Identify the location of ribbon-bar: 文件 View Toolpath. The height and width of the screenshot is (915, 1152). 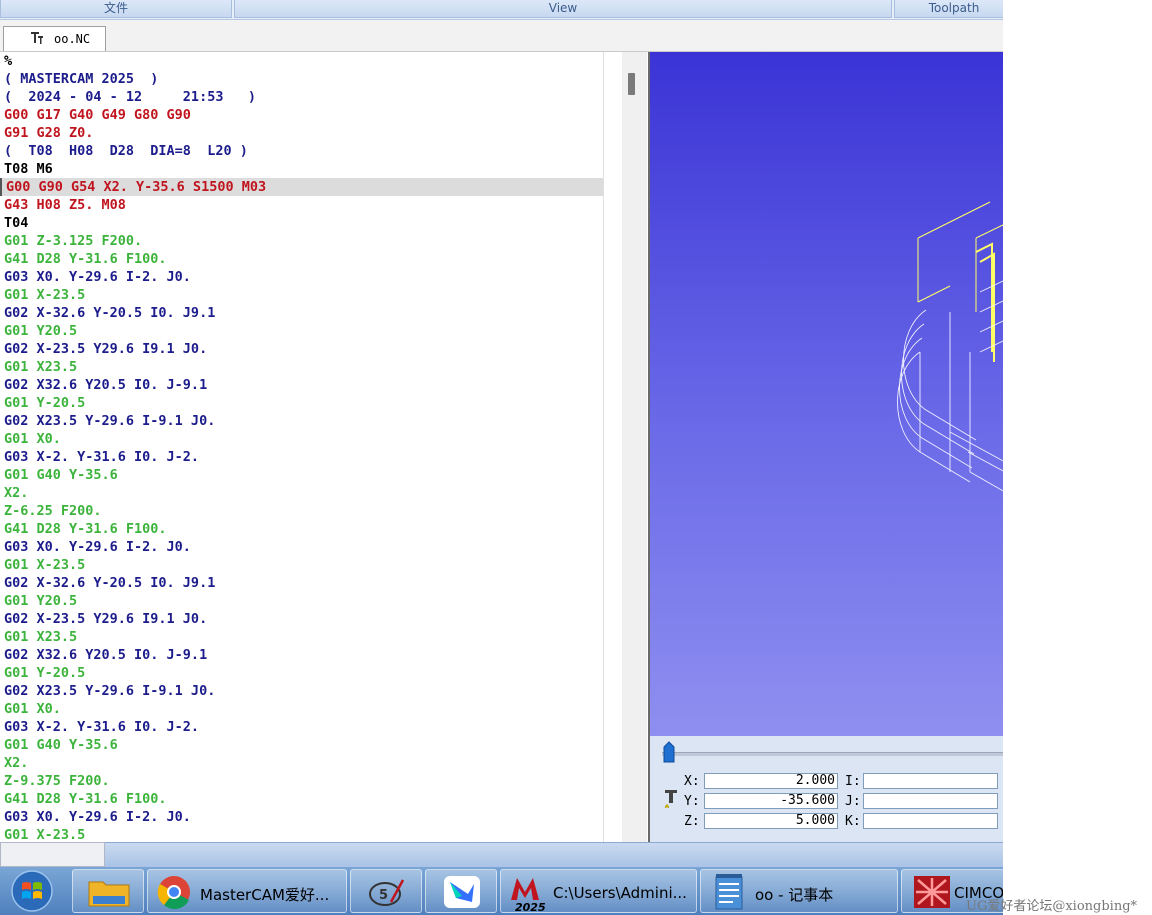
(501, 10).